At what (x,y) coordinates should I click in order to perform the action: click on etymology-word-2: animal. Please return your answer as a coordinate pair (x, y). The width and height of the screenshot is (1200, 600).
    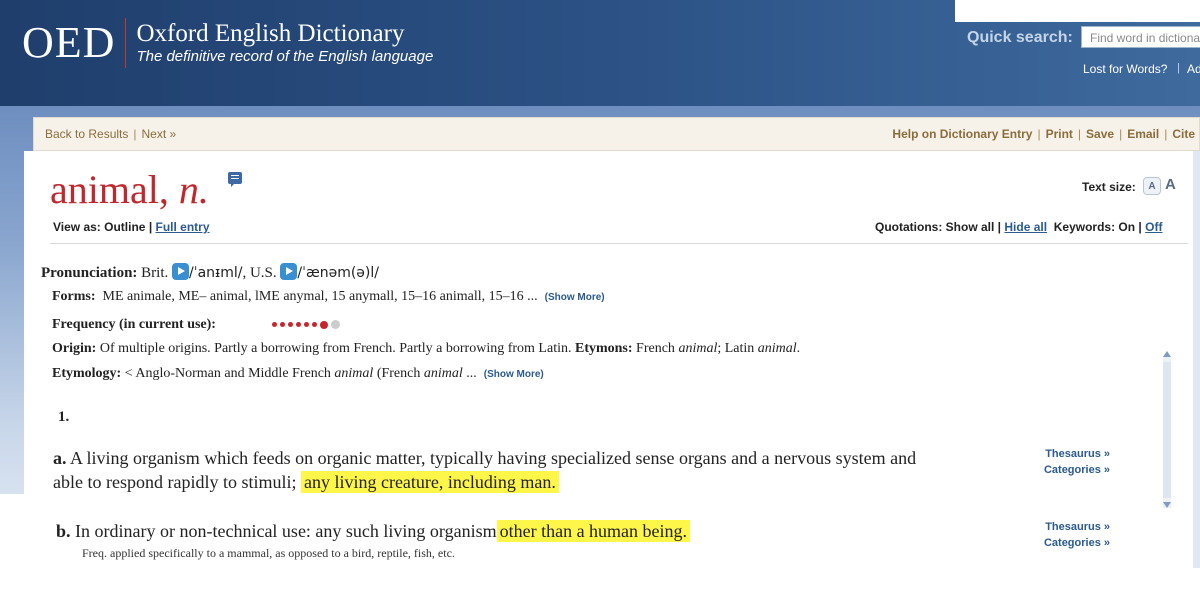
    Looking at the image, I should click on (443, 373).